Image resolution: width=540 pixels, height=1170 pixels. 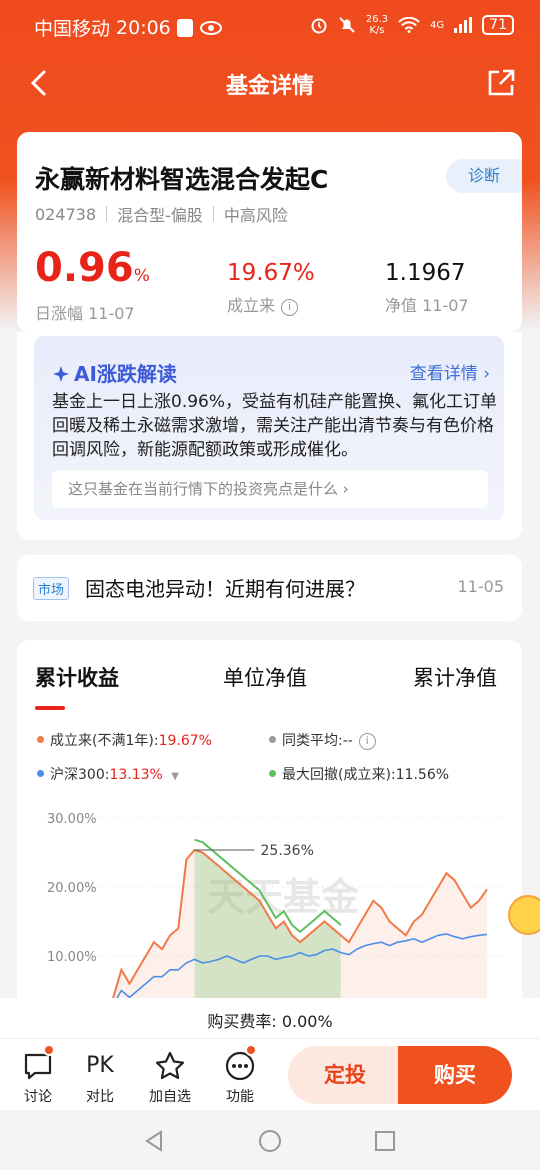 I want to click on buy-button: 购买, so click(x=455, y=1075).